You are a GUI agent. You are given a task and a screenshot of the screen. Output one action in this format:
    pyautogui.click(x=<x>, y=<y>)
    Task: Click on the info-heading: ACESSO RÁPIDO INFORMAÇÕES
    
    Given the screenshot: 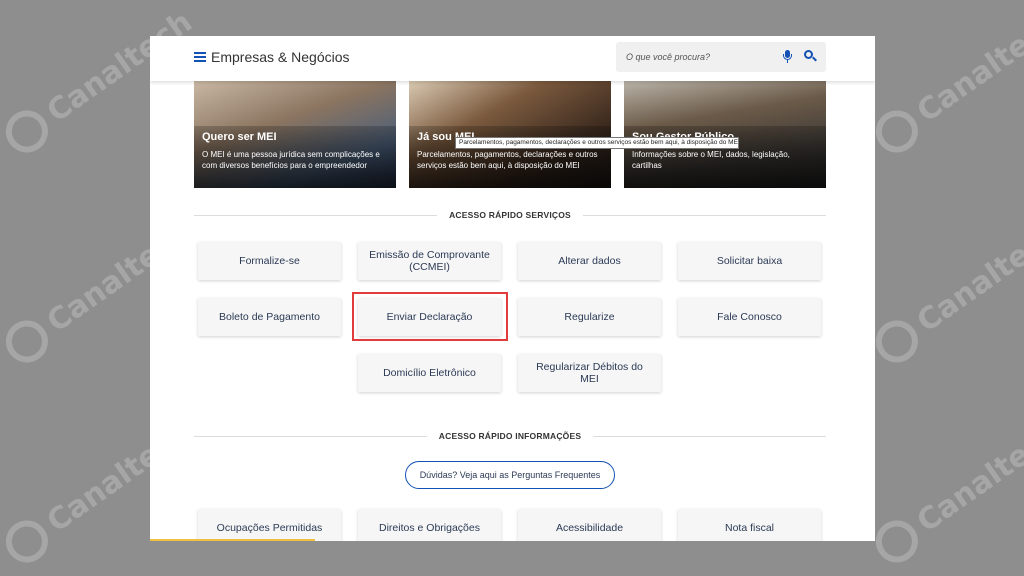 What is the action you would take?
    pyautogui.click(x=510, y=436)
    